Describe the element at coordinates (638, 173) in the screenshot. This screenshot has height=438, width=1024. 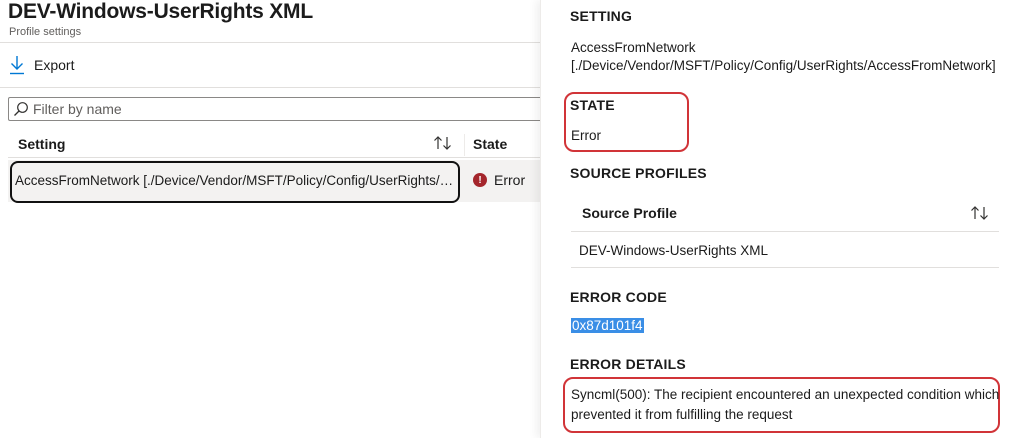
I see `source-profiles-heading: SOURCE PROFILES` at that location.